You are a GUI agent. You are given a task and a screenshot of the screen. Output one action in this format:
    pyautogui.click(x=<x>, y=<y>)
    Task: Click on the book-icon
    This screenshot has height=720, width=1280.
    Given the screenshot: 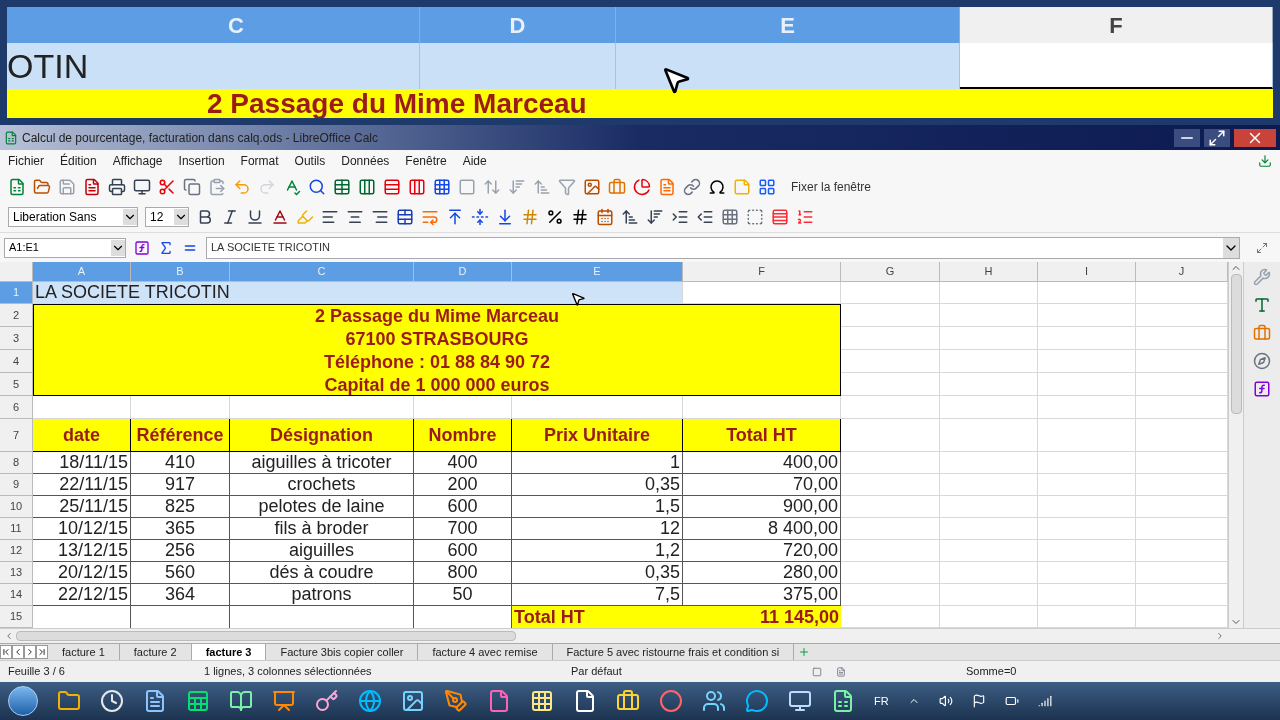 What is the action you would take?
    pyautogui.click(x=241, y=701)
    